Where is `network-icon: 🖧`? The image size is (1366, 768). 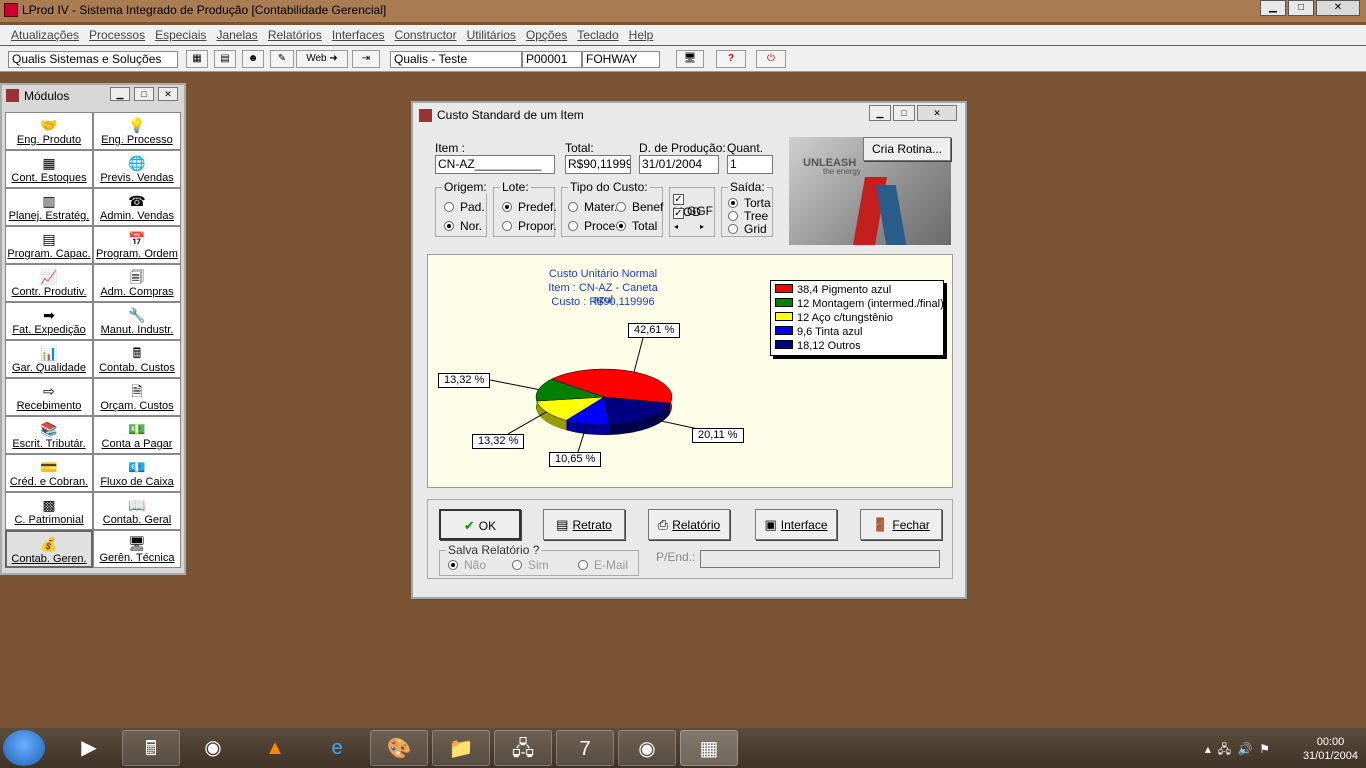
network-icon: 🖧 is located at coordinates (523, 748).